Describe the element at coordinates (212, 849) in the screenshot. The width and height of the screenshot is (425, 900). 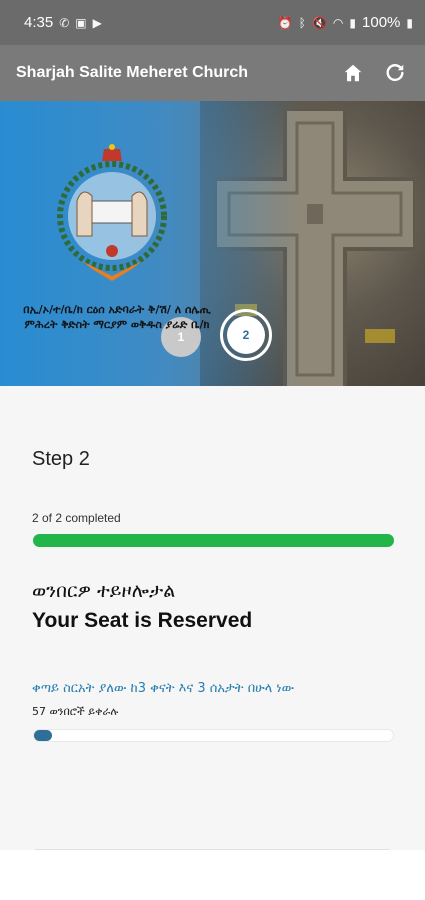
I see `bottom-divider` at that location.